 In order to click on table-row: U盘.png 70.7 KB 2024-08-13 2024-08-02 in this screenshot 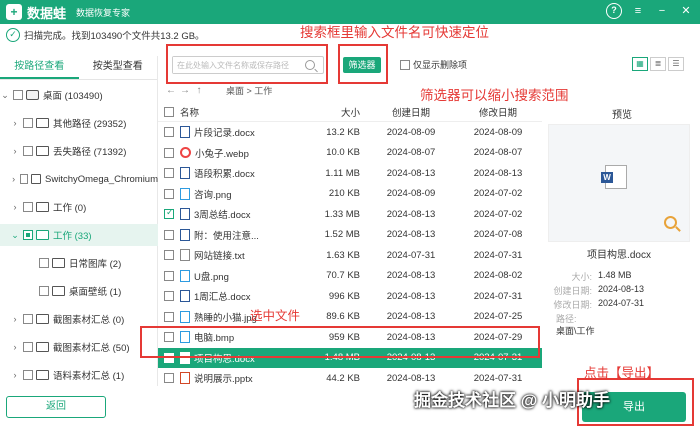, I will do `click(350, 276)`.